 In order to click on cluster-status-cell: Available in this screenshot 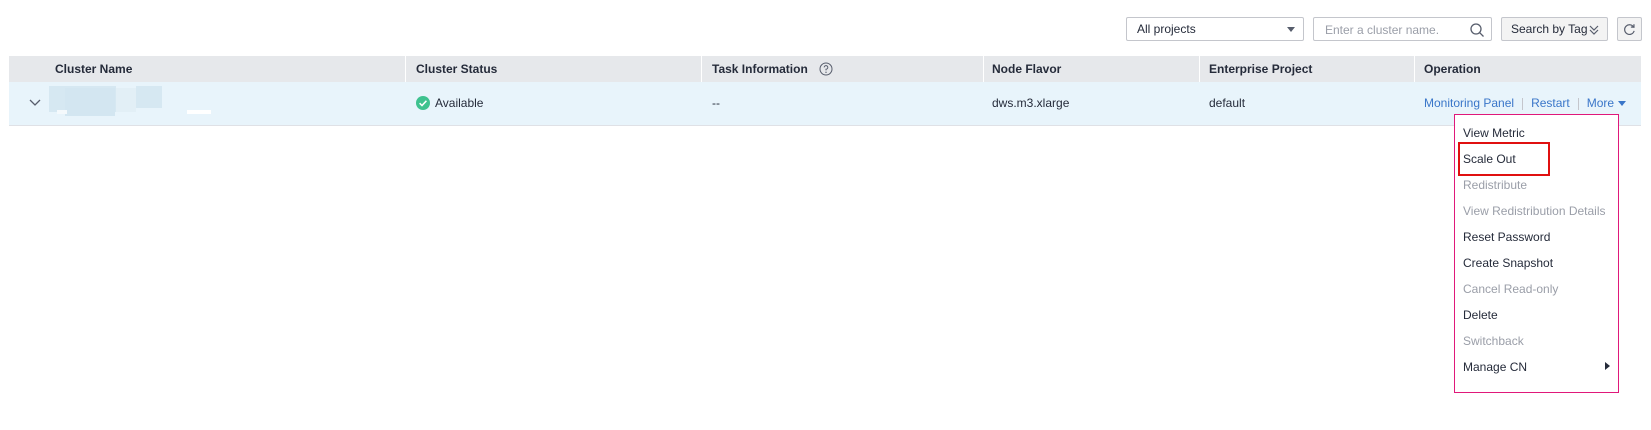, I will do `click(449, 103)`.